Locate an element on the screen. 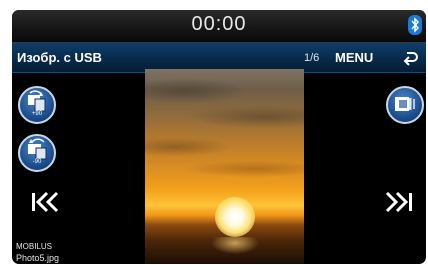 This screenshot has height=265, width=428. sun is located at coordinates (235, 217).